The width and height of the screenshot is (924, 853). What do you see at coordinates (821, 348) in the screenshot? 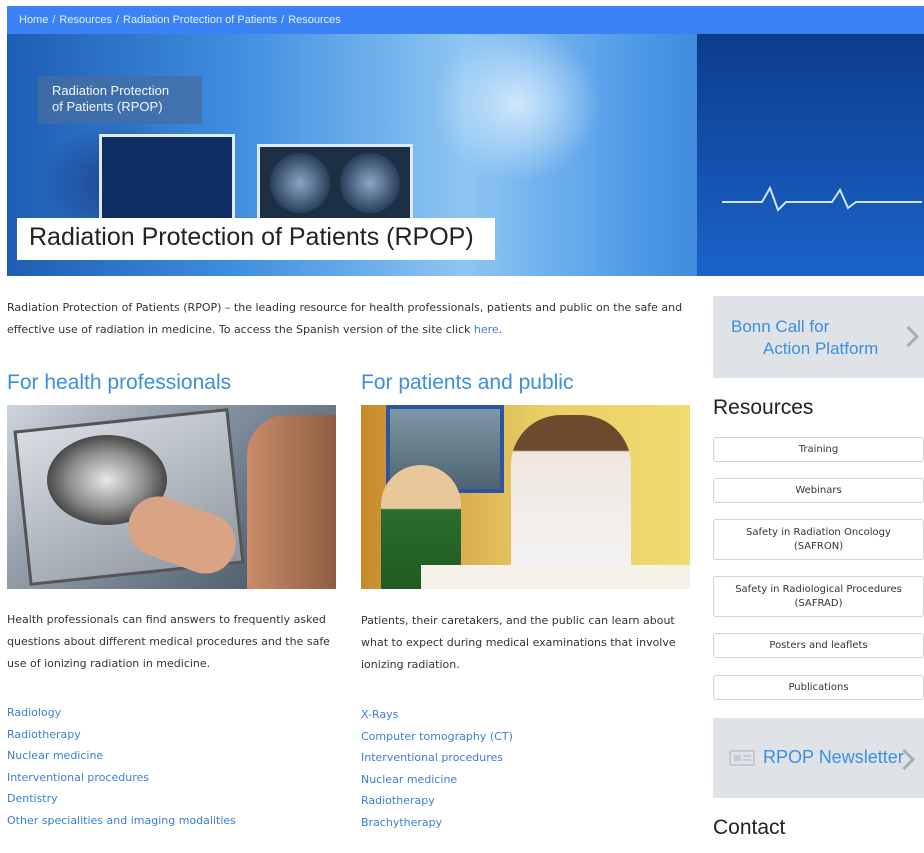
I see `bonn-line2: Action Platform` at bounding box center [821, 348].